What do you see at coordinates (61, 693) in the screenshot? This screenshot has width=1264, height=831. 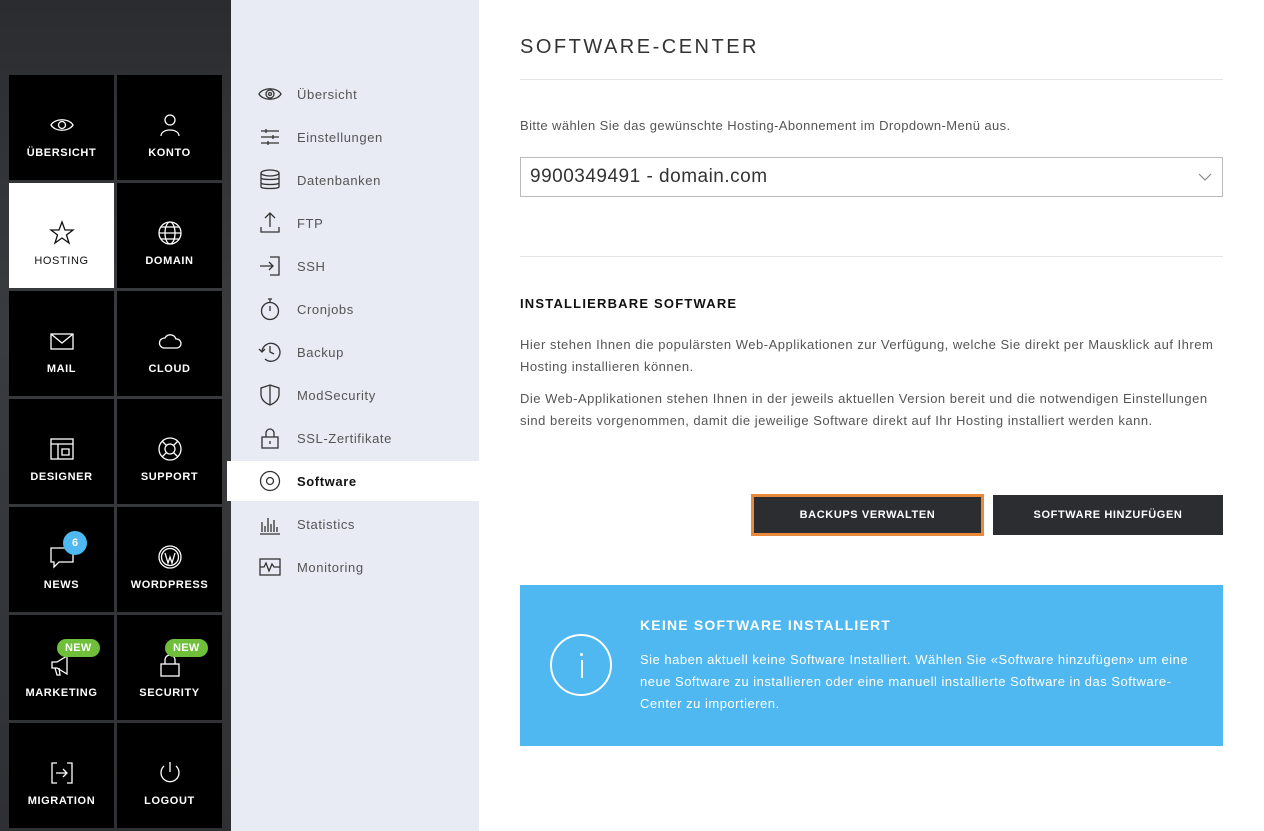 I see `tile-label: MARKETING` at bounding box center [61, 693].